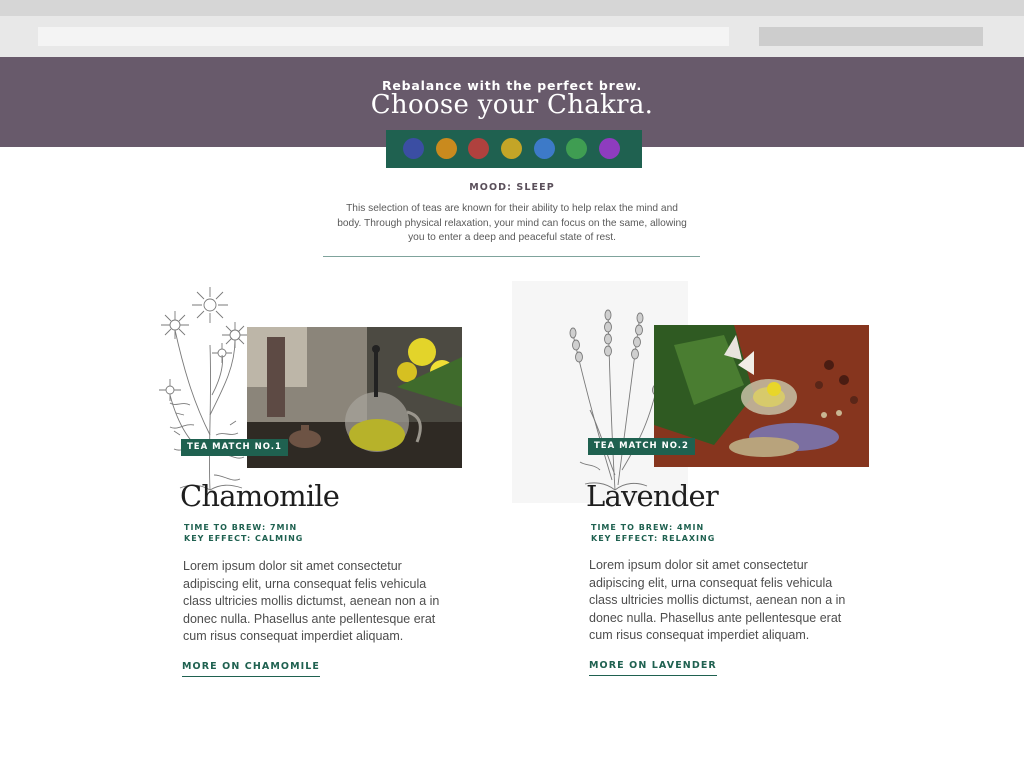 This screenshot has height=768, width=1024. I want to click on chakra-yellow-button, so click(511, 148).